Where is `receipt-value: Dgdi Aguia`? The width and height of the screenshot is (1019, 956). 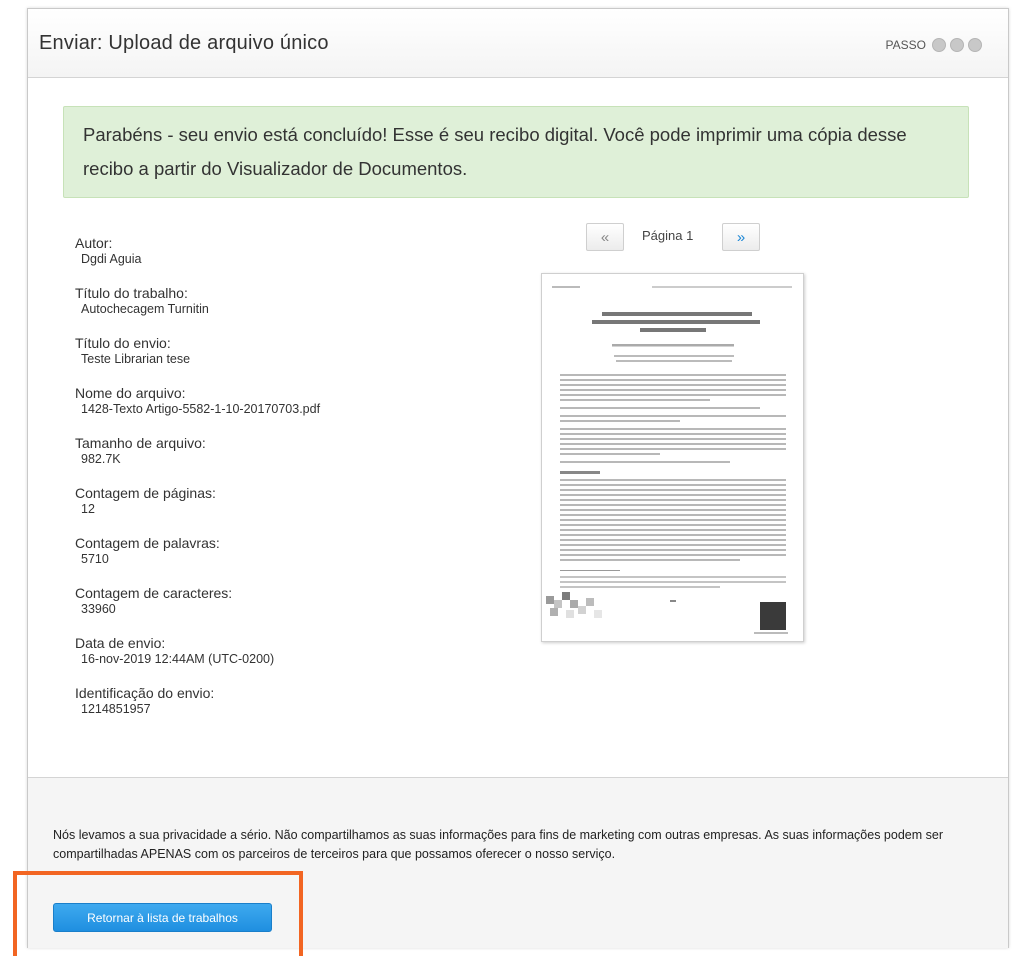 receipt-value: Dgdi Aguia is located at coordinates (111, 259).